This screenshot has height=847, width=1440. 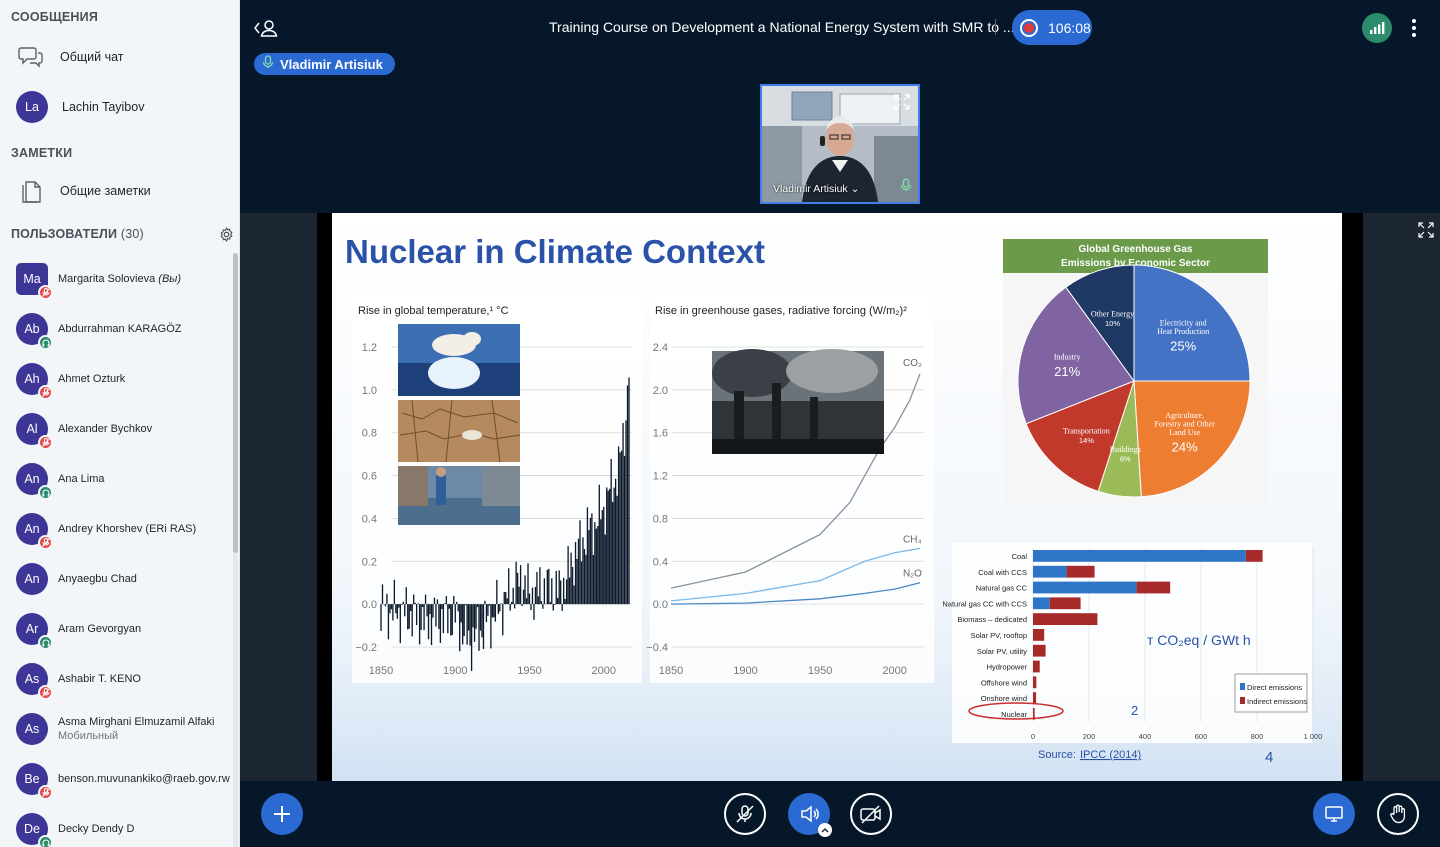 What do you see at coordinates (324, 64) in the screenshot?
I see `talking-indicator: Vladimir Artisiuk` at bounding box center [324, 64].